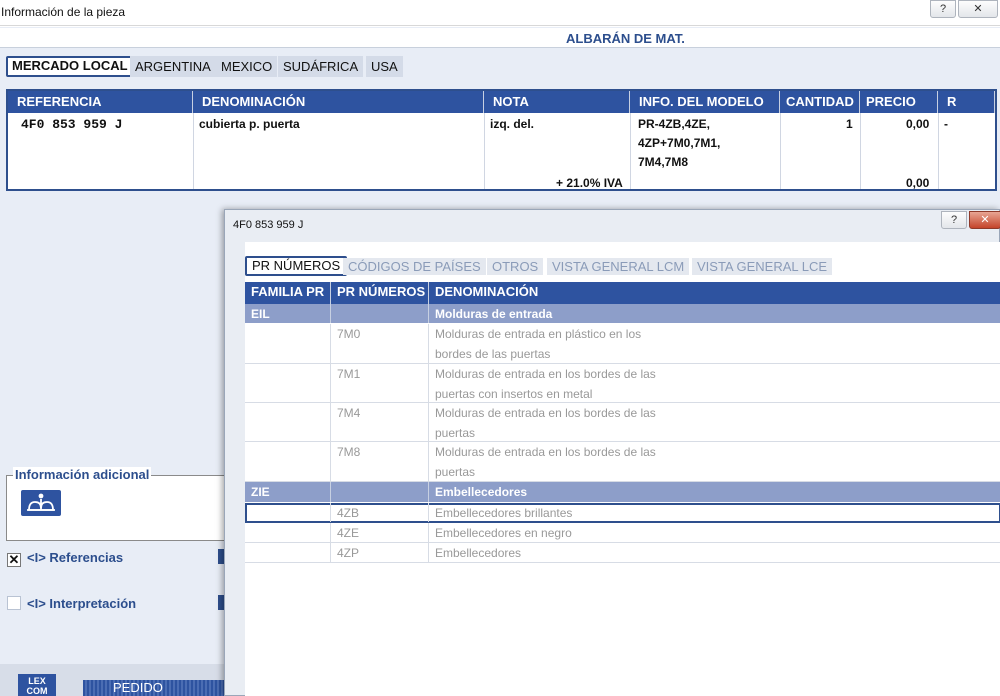  What do you see at coordinates (82, 603) in the screenshot?
I see `checkbox-interpretacion-label: <I> Interpretación` at bounding box center [82, 603].